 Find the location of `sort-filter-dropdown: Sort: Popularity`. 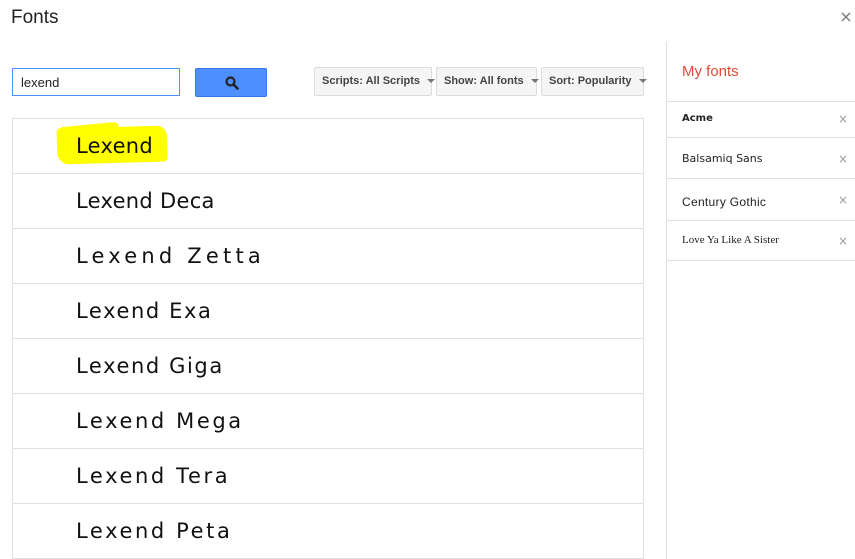

sort-filter-dropdown: Sort: Popularity is located at coordinates (594, 81).